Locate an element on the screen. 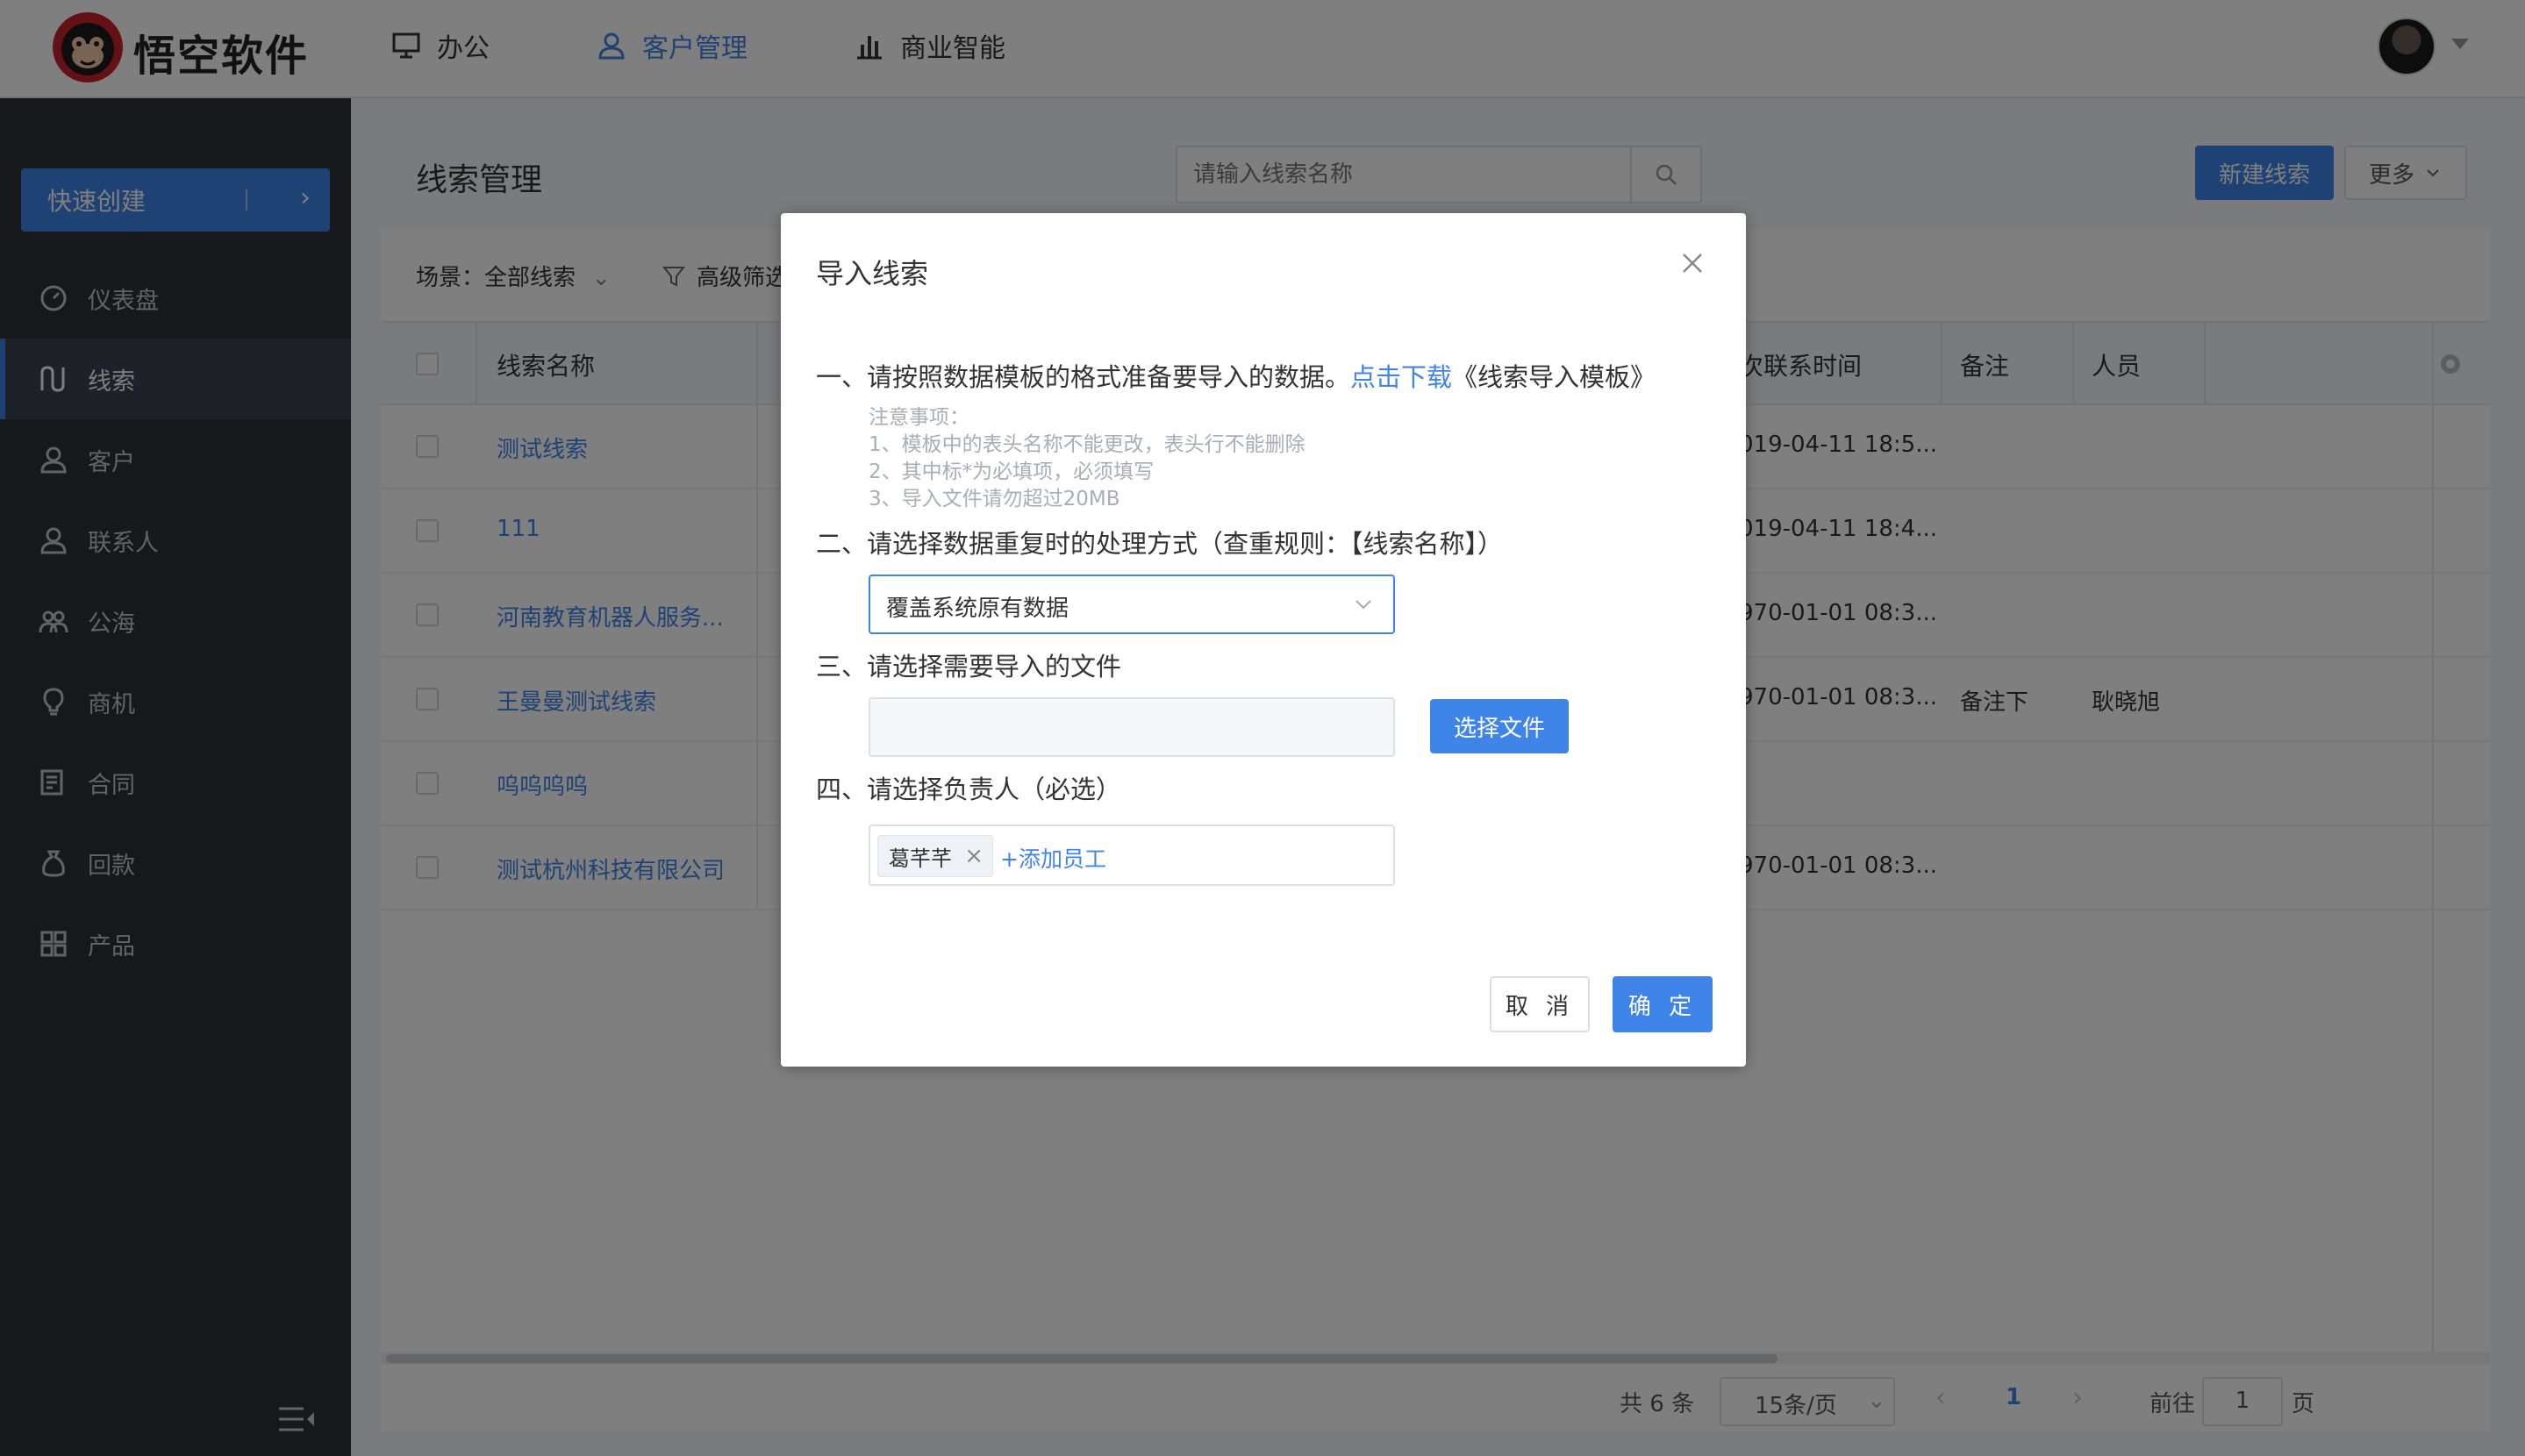  notes-line: 注意事项： is located at coordinates (919, 417).